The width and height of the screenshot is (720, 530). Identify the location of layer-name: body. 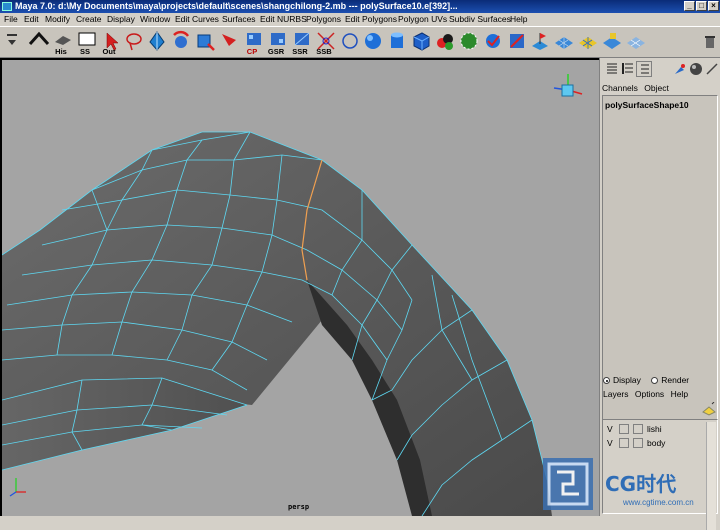
(656, 443).